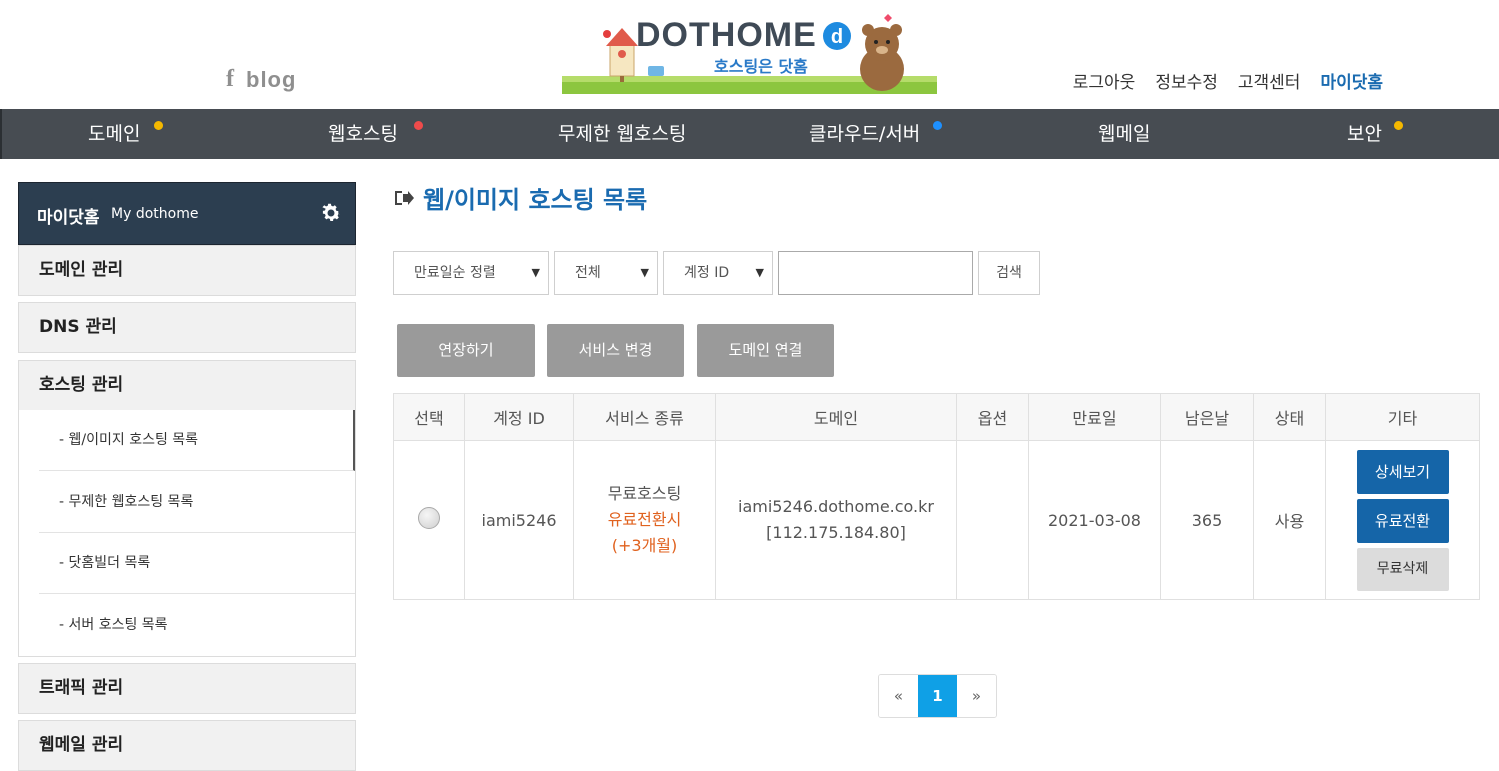  What do you see at coordinates (404, 197) in the screenshot?
I see `sign-out-icon` at bounding box center [404, 197].